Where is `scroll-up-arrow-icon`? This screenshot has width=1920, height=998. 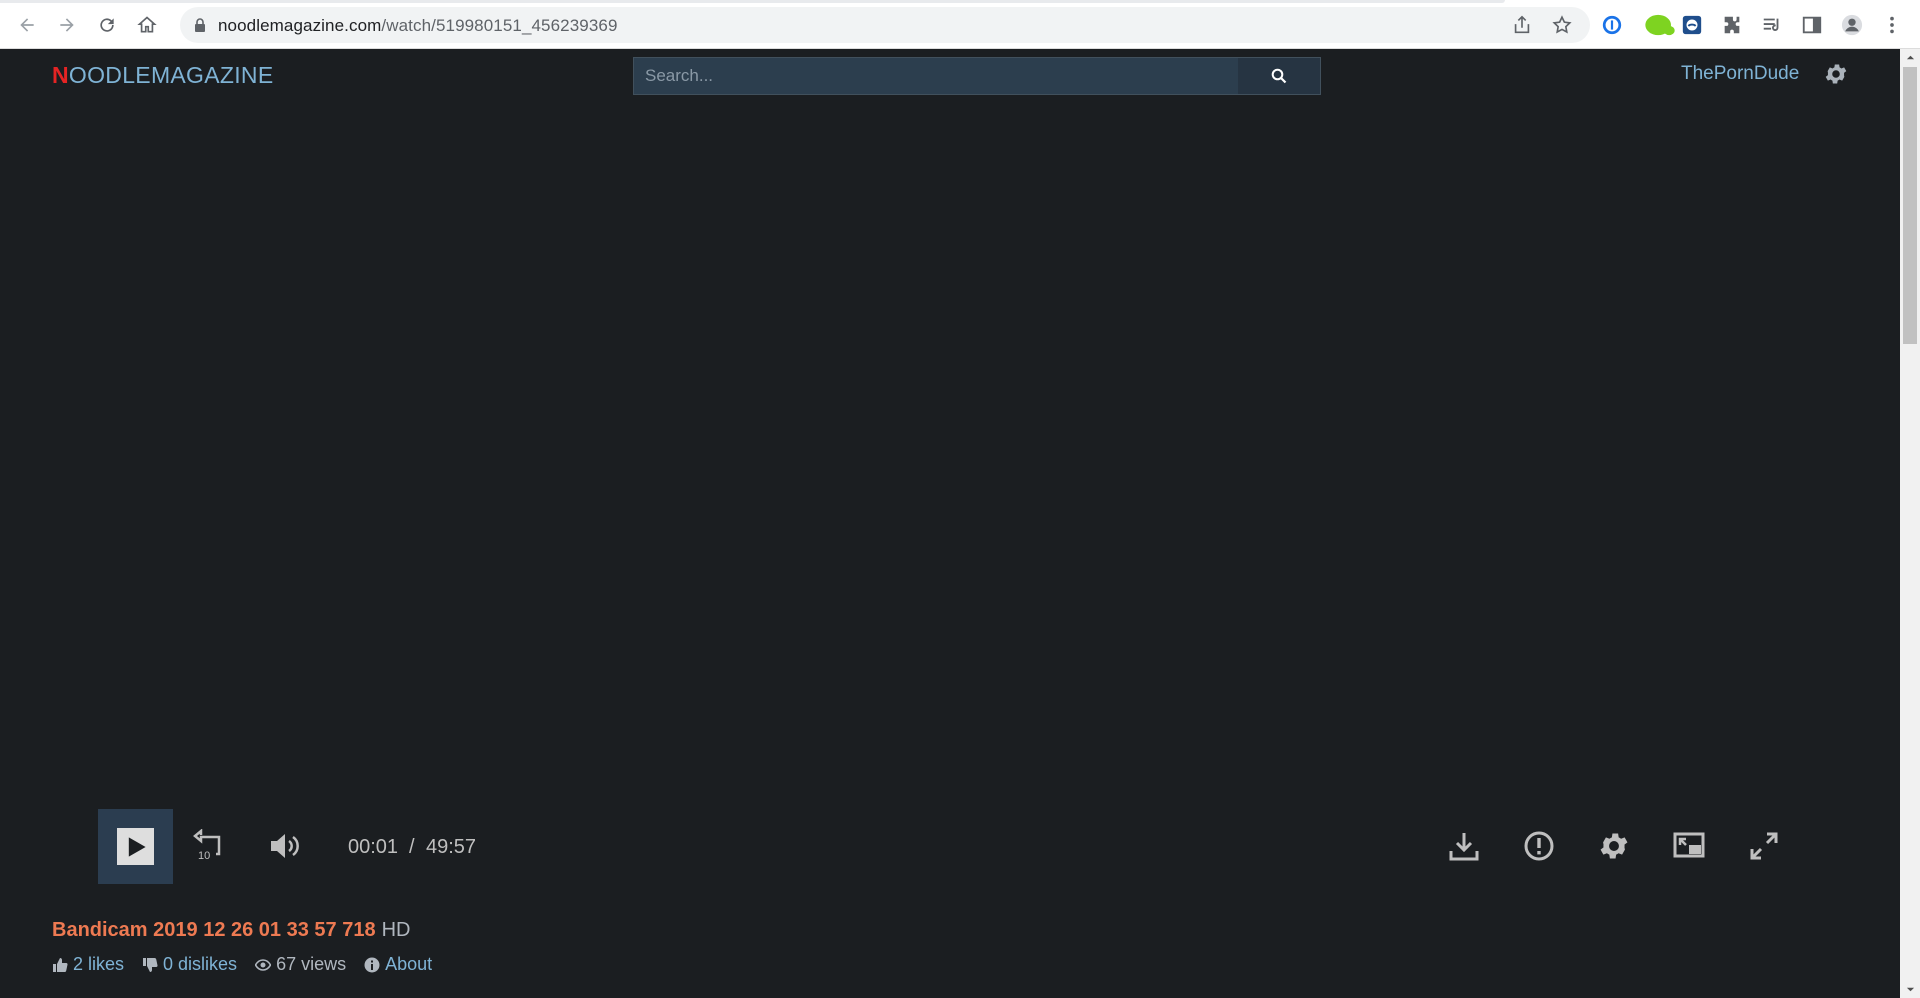
scroll-up-arrow-icon is located at coordinates (1910, 57).